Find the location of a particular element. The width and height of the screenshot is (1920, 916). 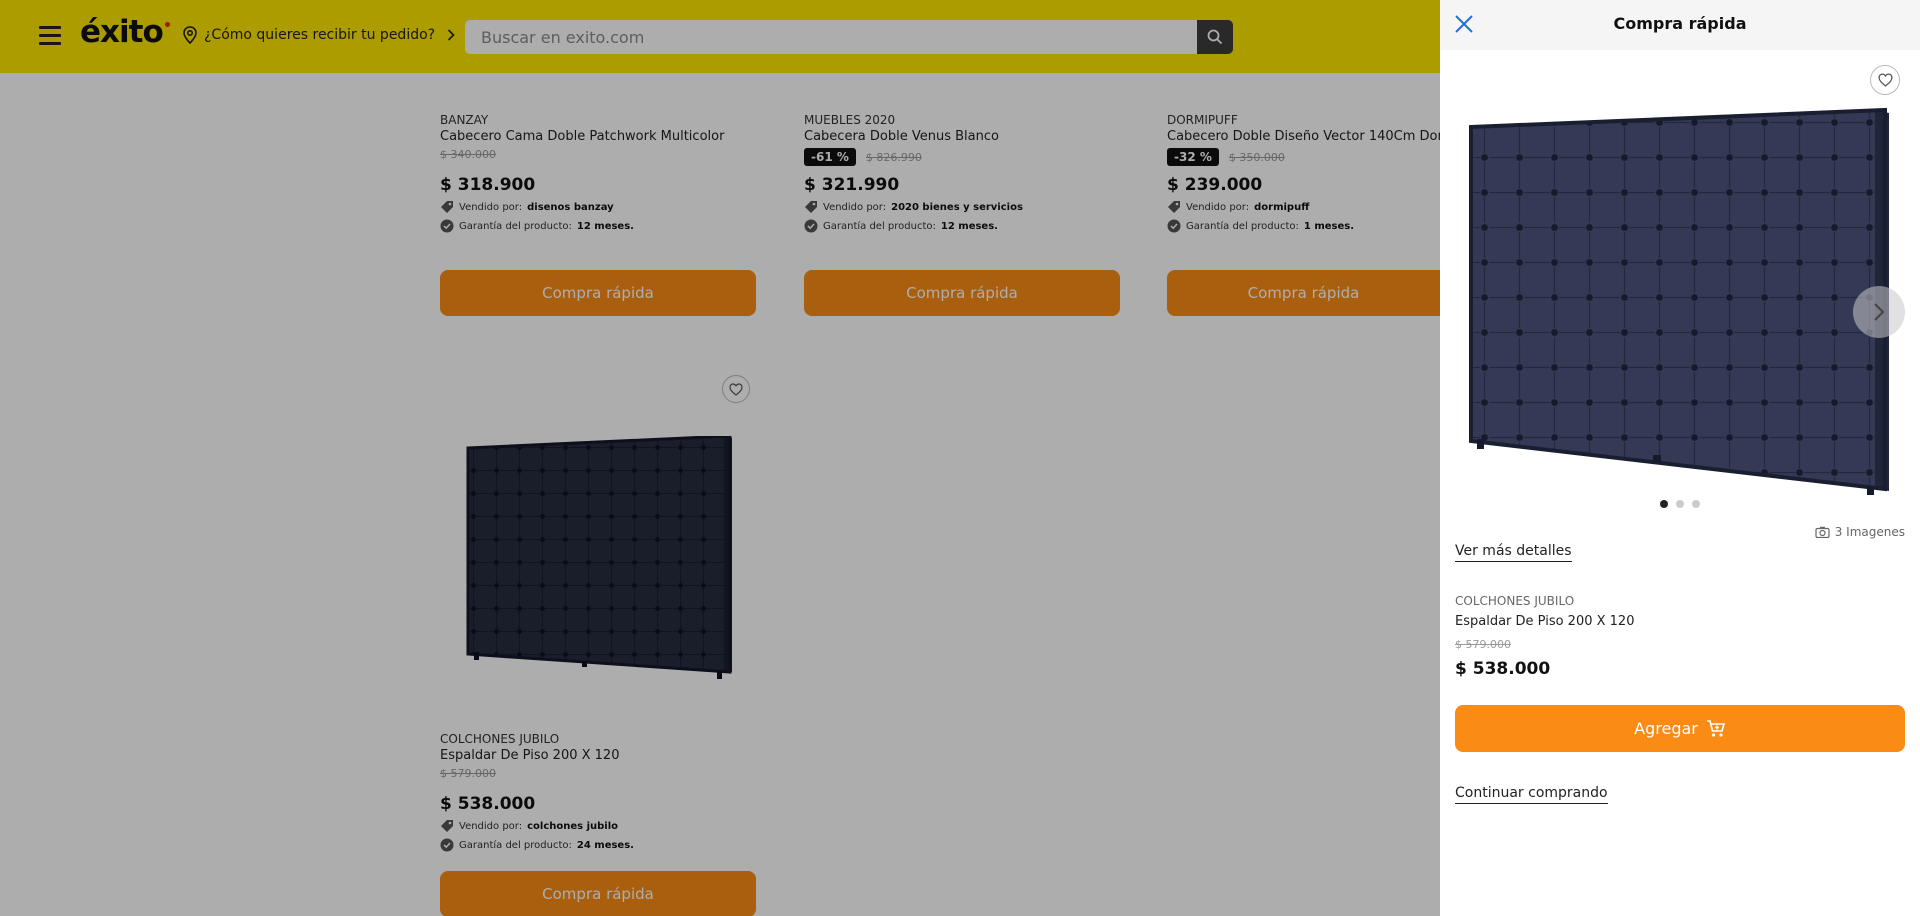

drawer-header: Compra rápida is located at coordinates (1680, 25).